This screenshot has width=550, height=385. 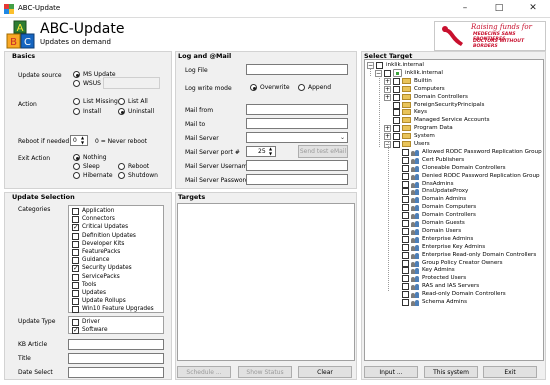 What do you see at coordinates (454, 287) in the screenshot?
I see `tree-user-group: RAS and IAS Servers` at bounding box center [454, 287].